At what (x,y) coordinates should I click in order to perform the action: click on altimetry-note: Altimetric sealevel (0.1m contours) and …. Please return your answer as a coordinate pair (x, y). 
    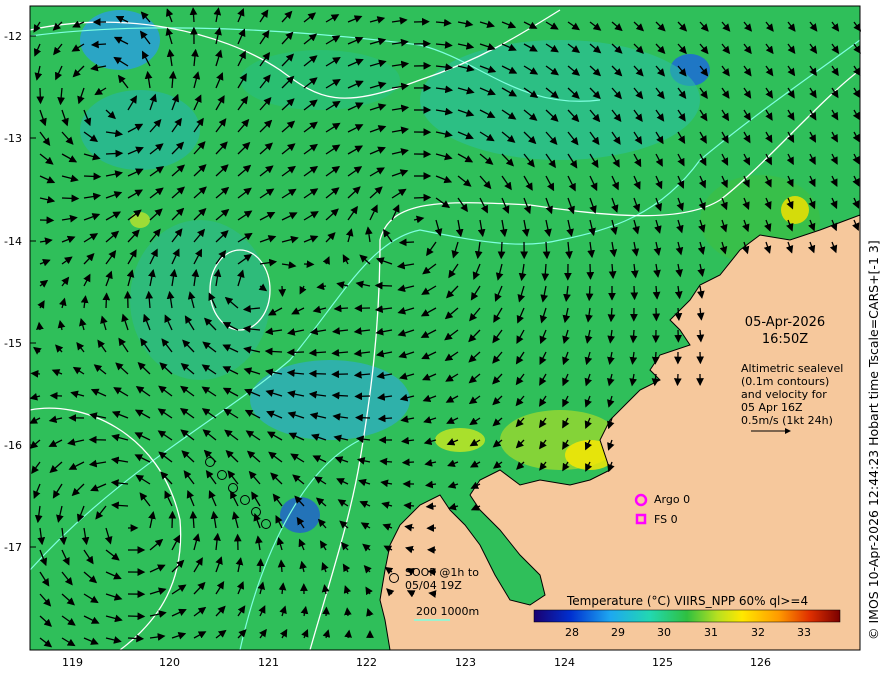
    Looking at the image, I should click on (792, 394).